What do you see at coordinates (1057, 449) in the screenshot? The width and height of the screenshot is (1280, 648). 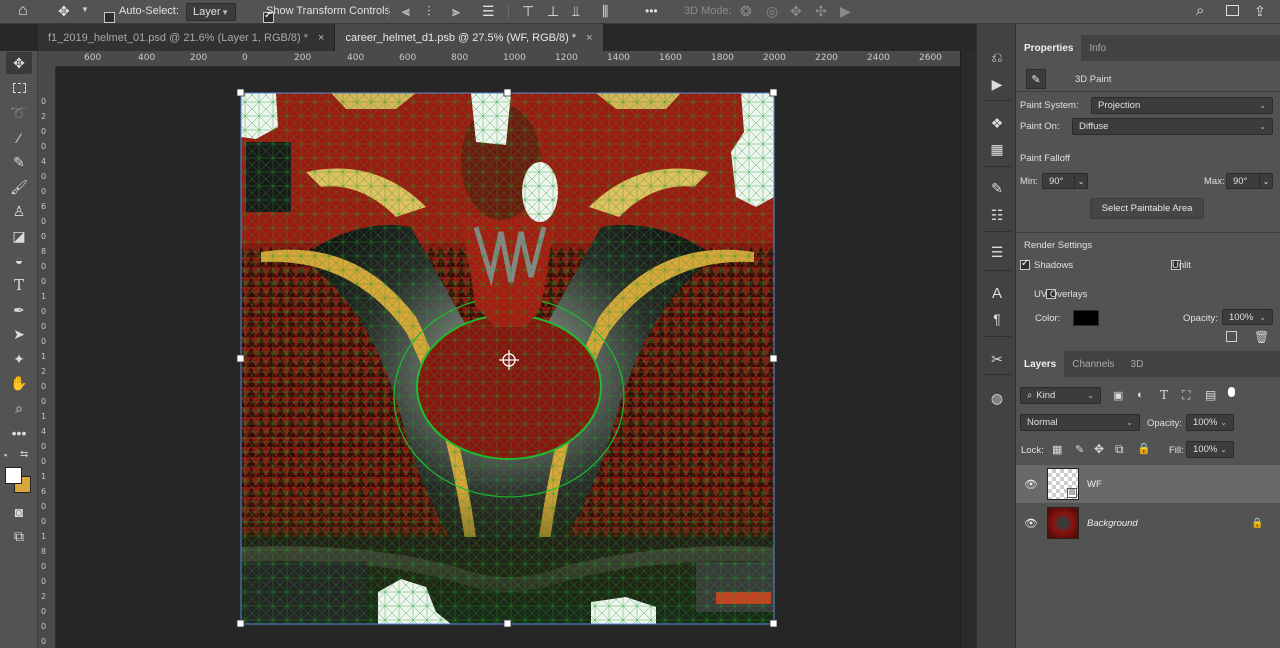 I see `lock-transparent-icon: ▦` at bounding box center [1057, 449].